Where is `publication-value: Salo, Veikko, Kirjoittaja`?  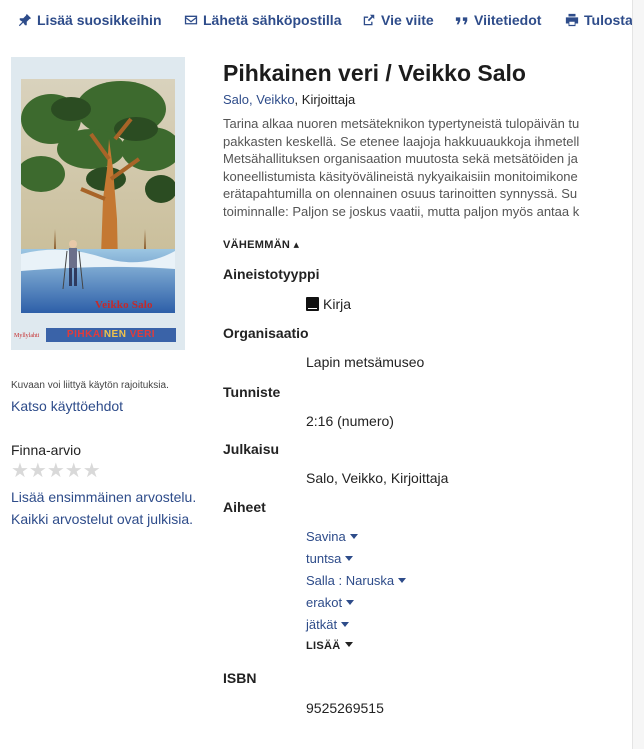
publication-value: Salo, Veikko, Kirjoittaja is located at coordinates (377, 478).